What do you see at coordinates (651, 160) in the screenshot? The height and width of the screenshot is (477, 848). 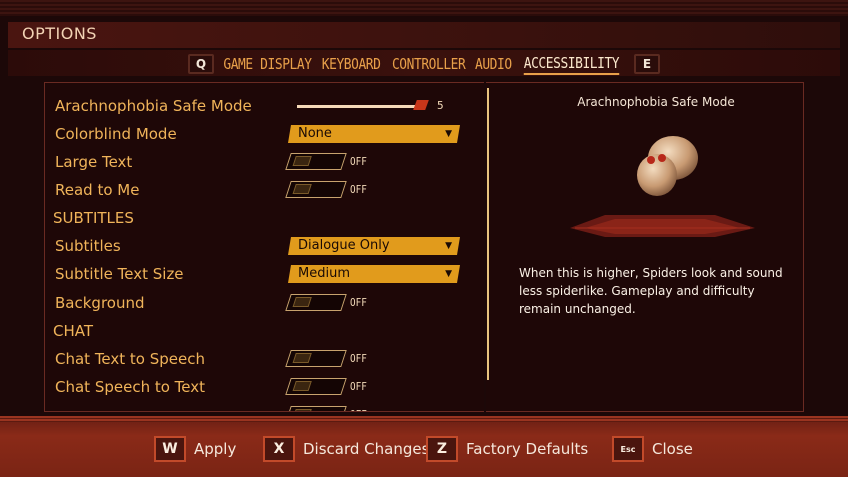 I see `spider-eye-left` at bounding box center [651, 160].